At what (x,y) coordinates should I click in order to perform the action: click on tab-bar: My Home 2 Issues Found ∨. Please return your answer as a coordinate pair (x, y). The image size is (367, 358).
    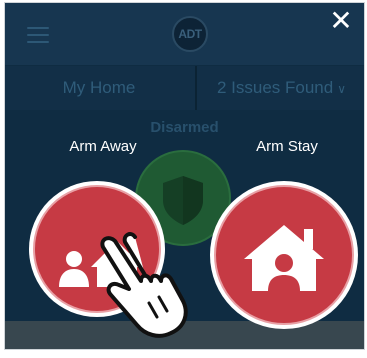
    Looking at the image, I should click on (184, 88).